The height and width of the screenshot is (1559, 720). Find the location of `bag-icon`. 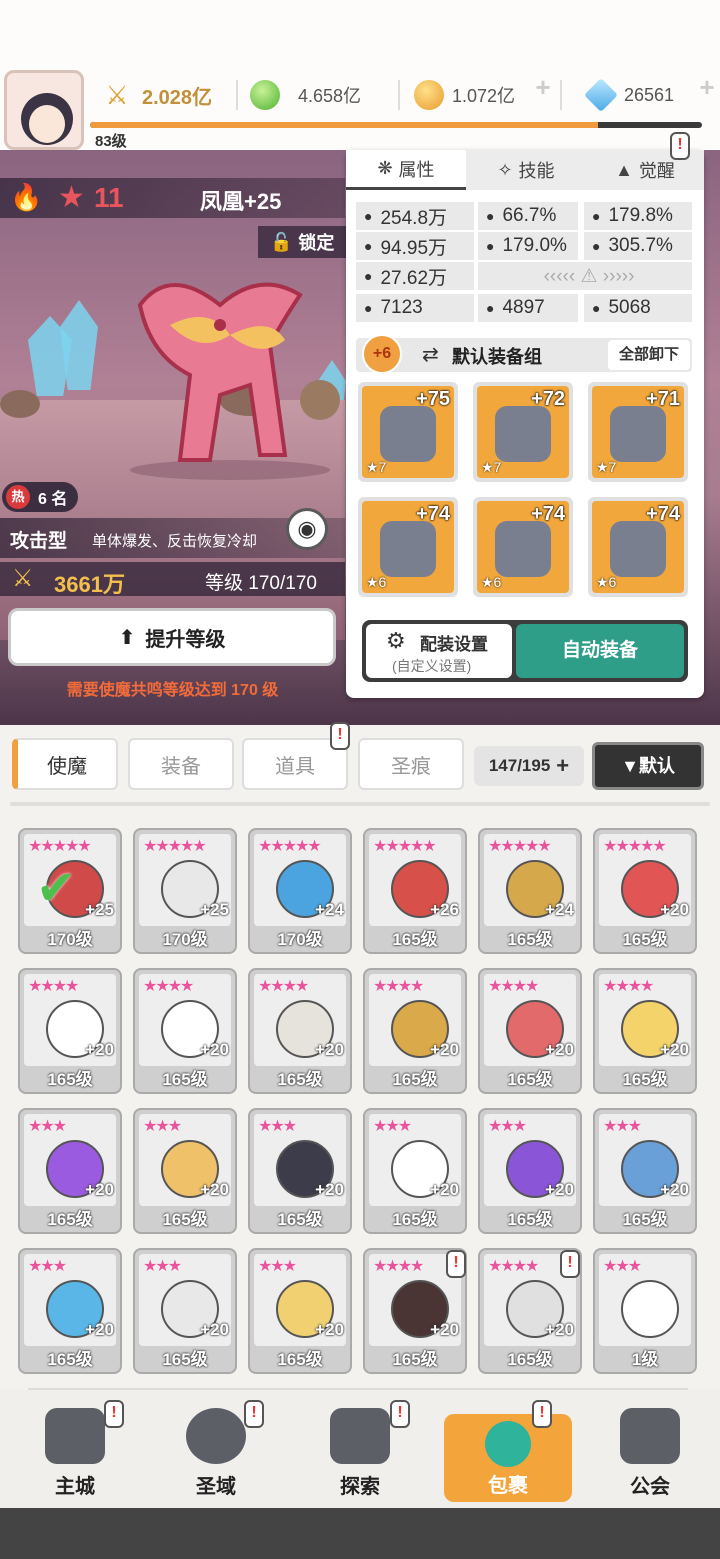

bag-icon is located at coordinates (508, 1444).